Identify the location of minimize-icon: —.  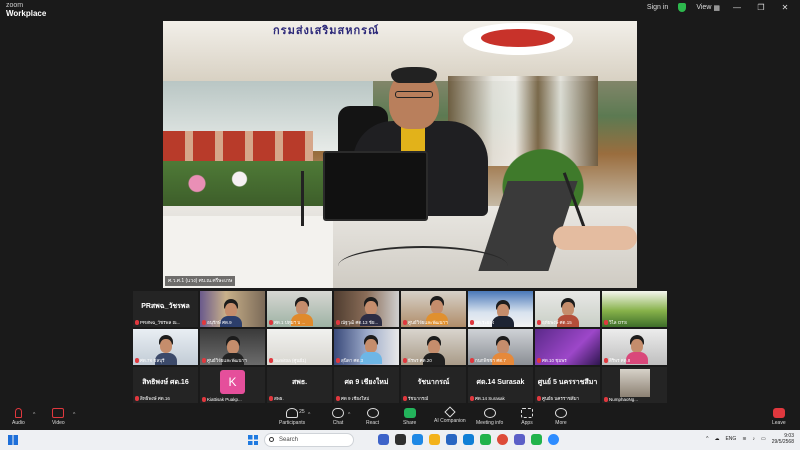
(737, 7).